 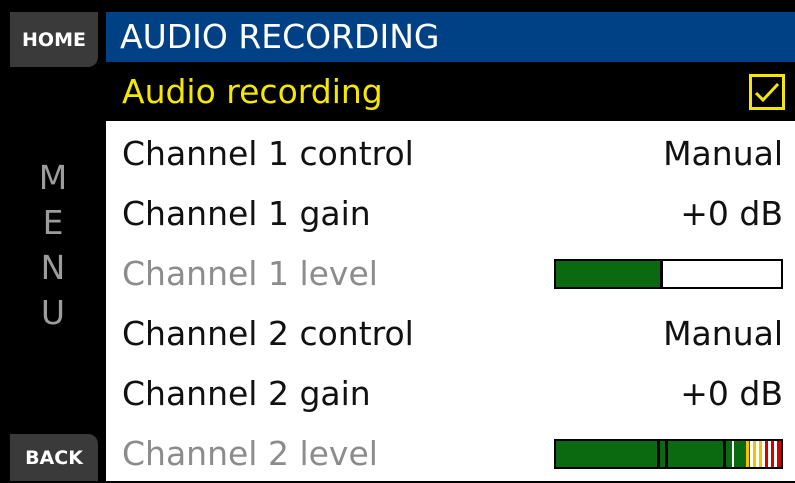 I want to click on menu-letter-e: E, so click(x=53, y=222).